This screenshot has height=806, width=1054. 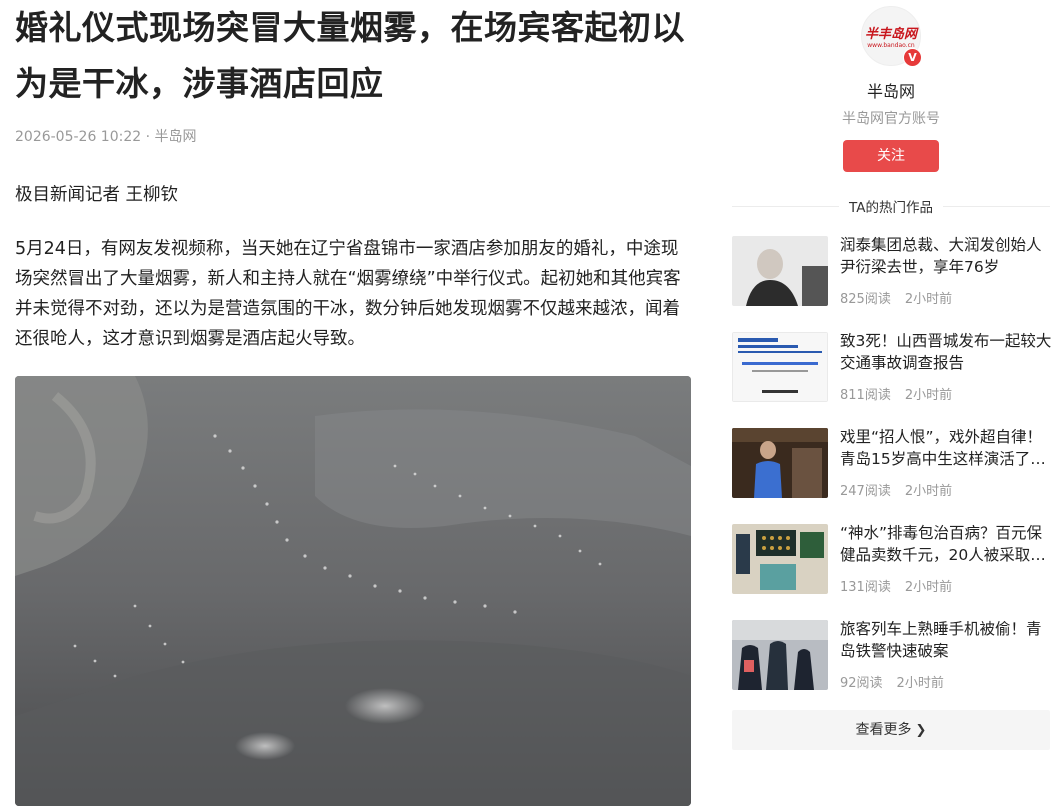 I want to click on author-line: 极目新闻记者 王柳钦, so click(x=97, y=195).